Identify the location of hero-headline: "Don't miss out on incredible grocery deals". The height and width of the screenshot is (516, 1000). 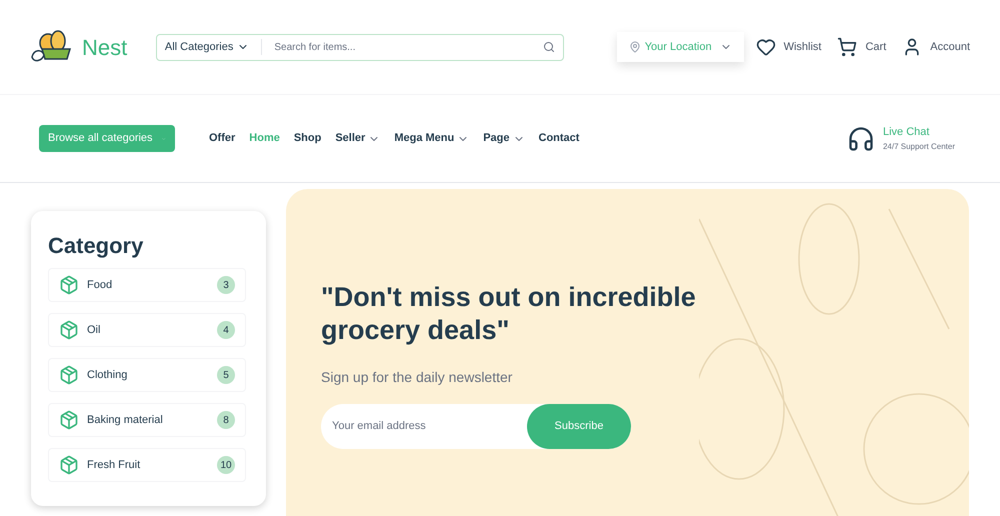
(509, 314).